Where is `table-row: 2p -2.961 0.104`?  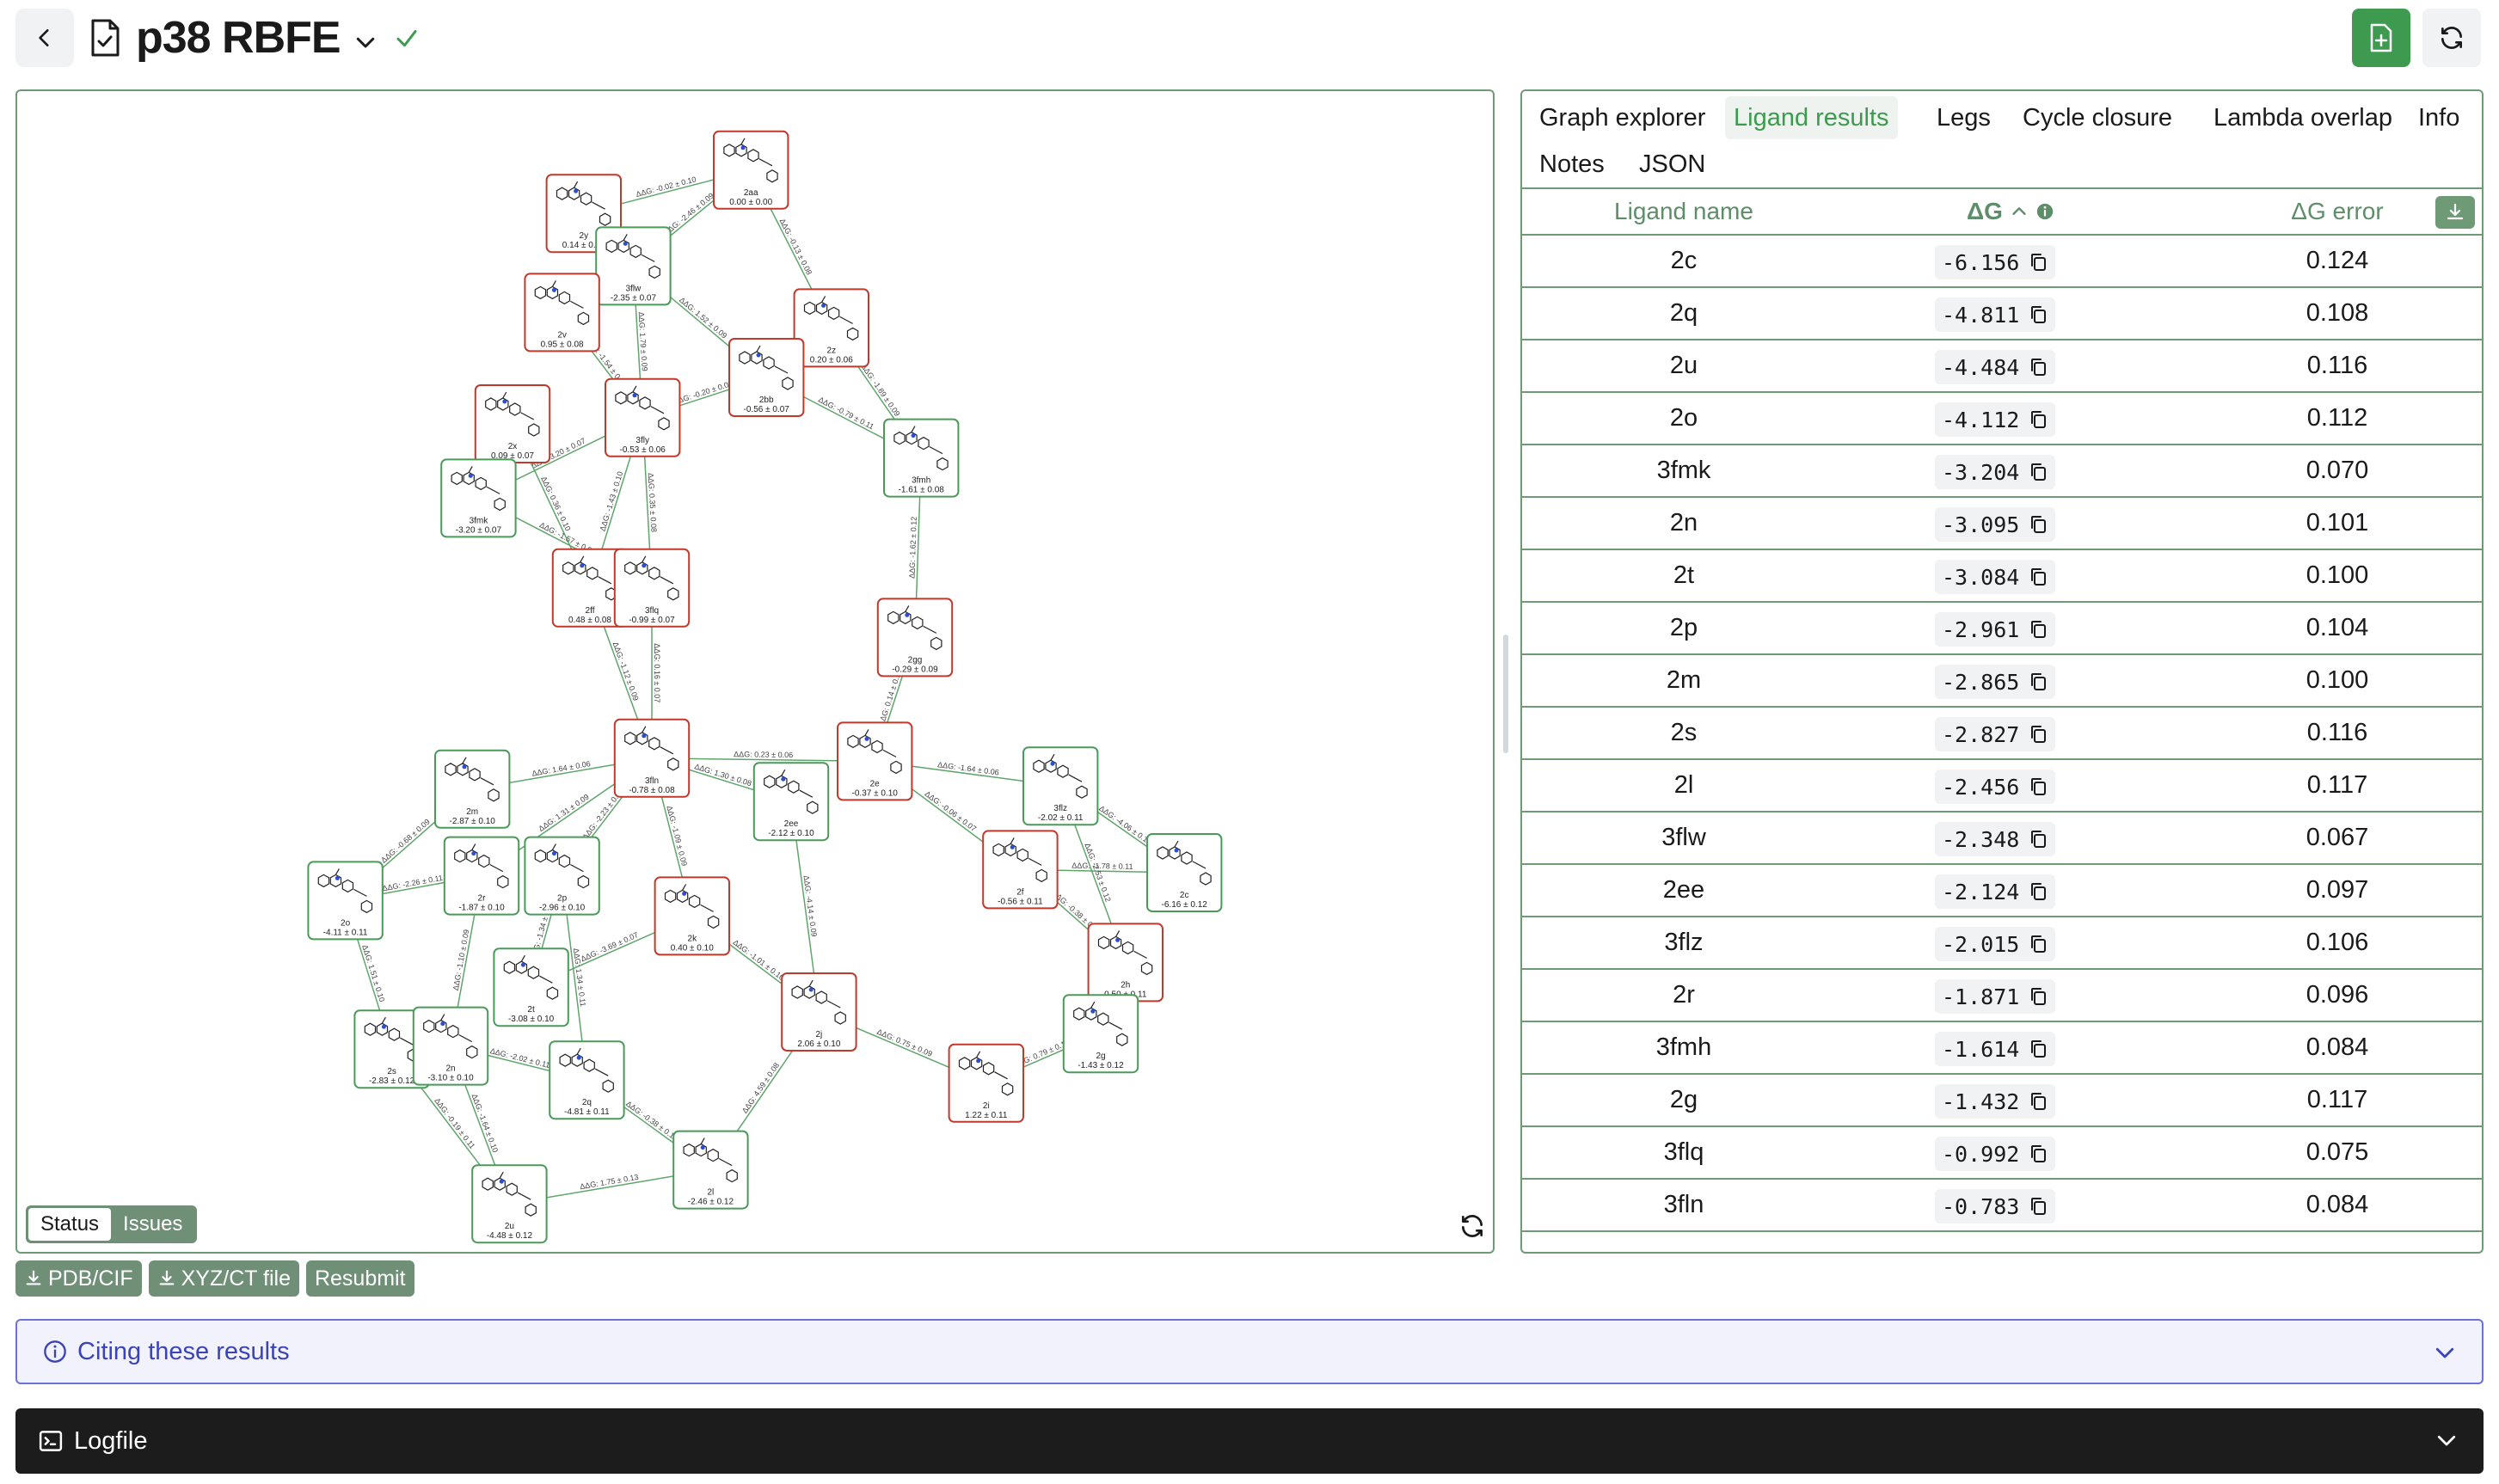
table-row: 2p -2.961 0.104 is located at coordinates (2002, 629).